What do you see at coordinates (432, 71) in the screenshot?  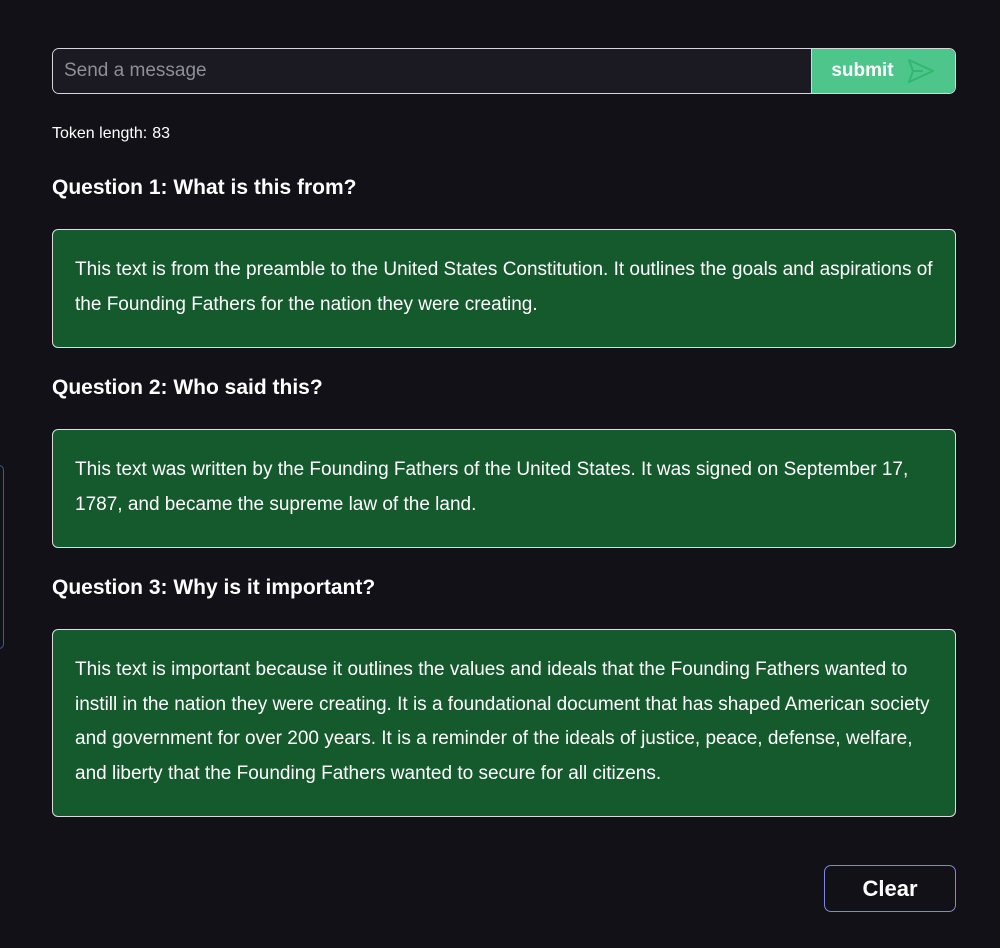 I see `message-input` at bounding box center [432, 71].